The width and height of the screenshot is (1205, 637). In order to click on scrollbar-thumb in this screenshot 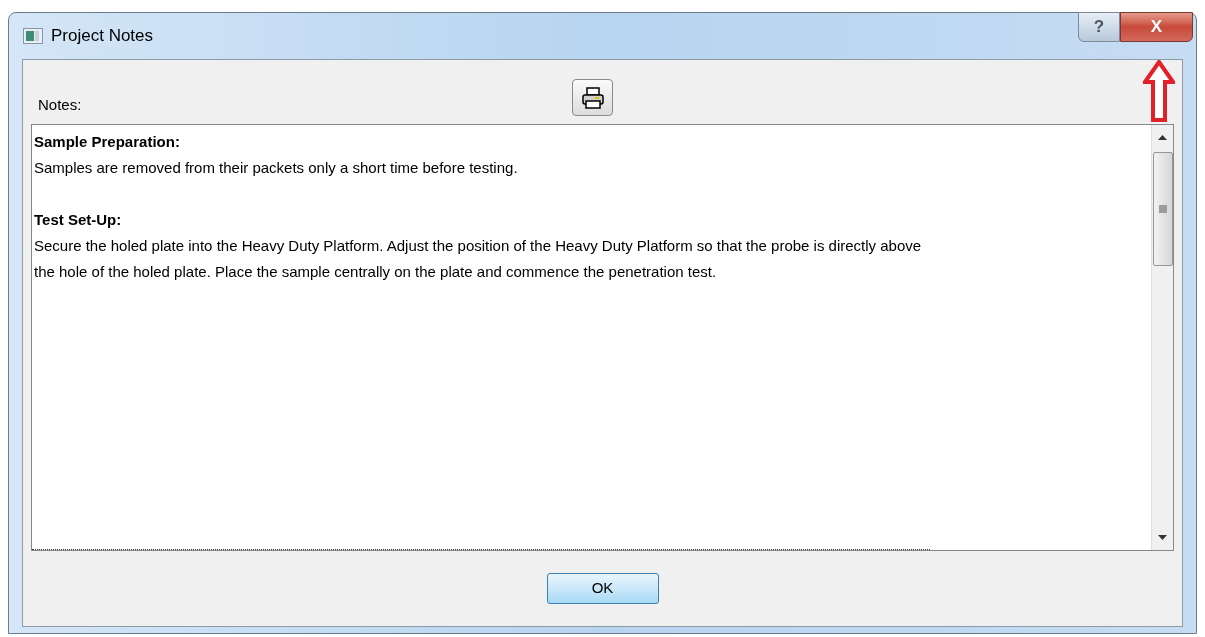, I will do `click(1162, 209)`.